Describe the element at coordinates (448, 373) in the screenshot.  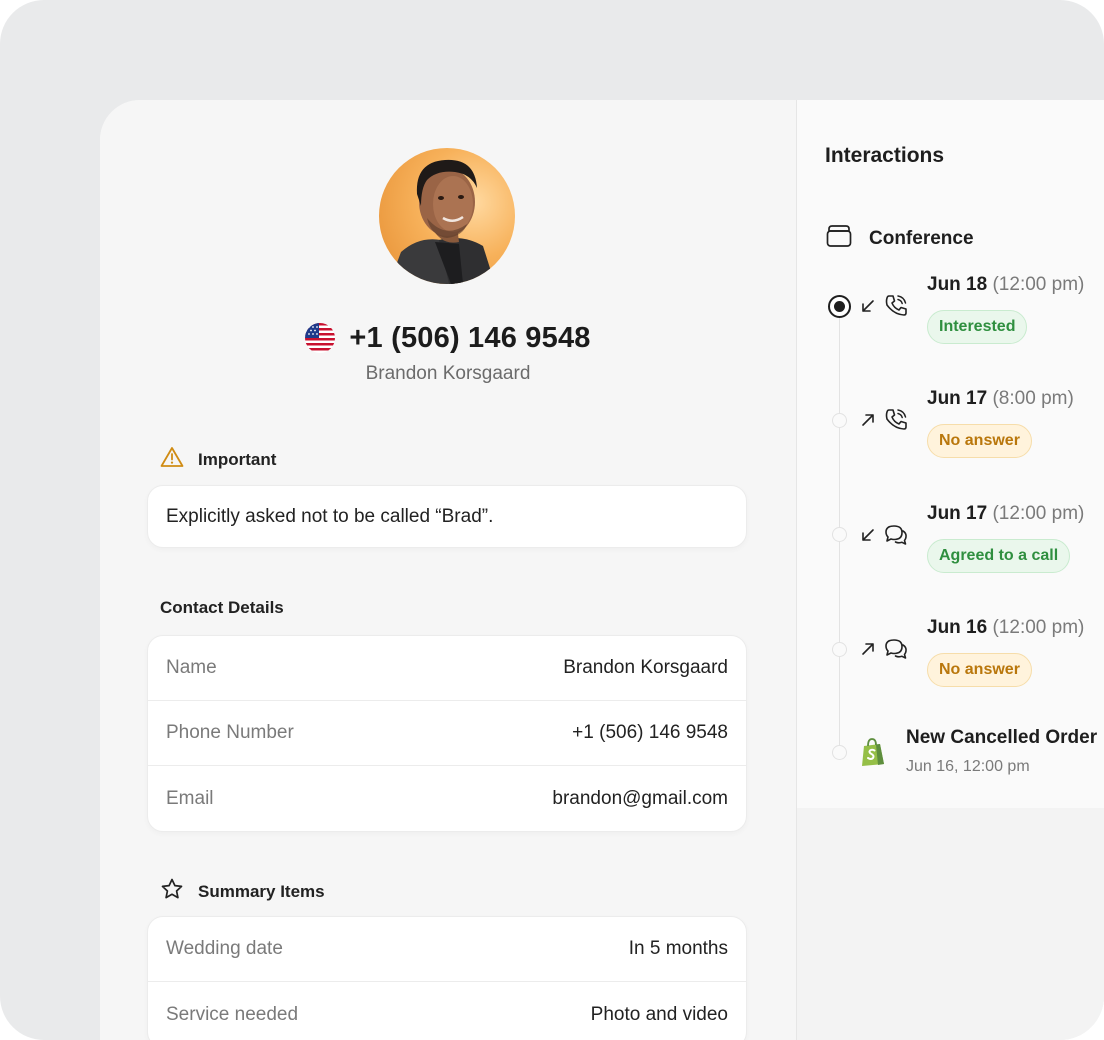
I see `contact-name-subtitle: Brandon Korsgaard` at that location.